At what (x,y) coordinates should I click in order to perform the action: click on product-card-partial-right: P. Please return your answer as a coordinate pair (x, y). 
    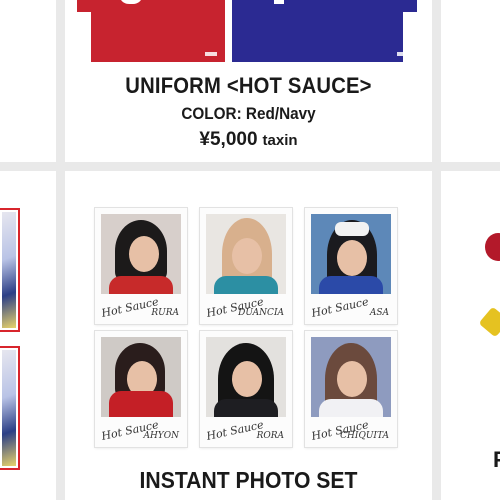
    Looking at the image, I should click on (470, 335).